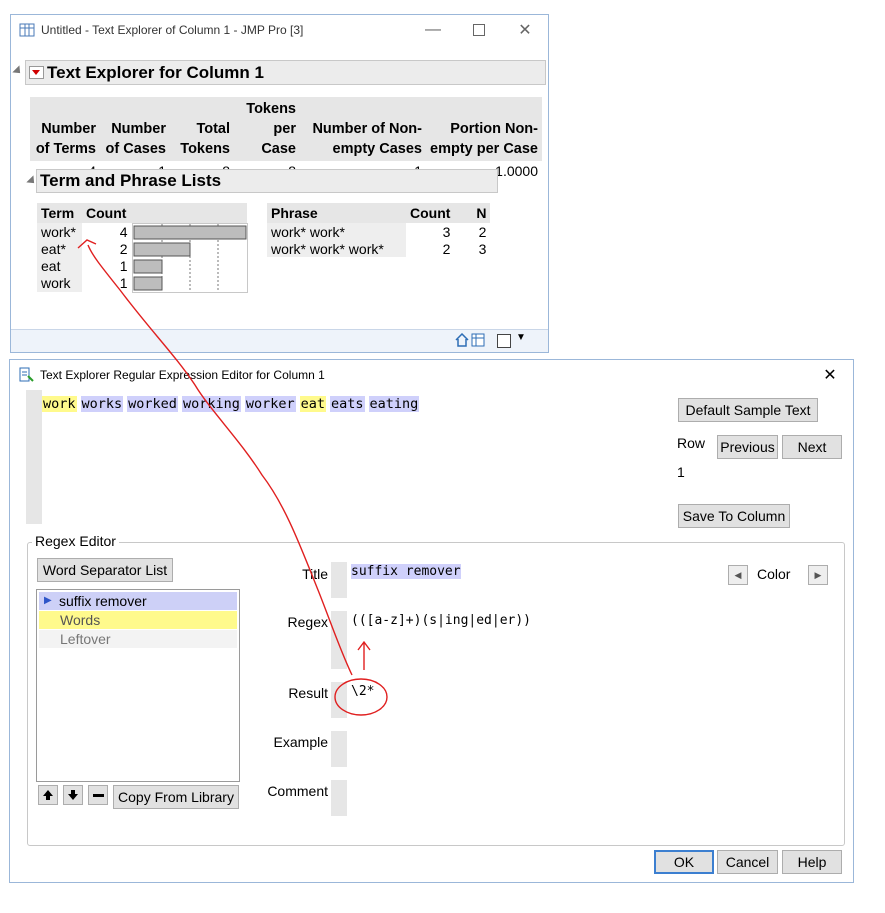 The height and width of the screenshot is (913, 885). What do you see at coordinates (36, 72) in the screenshot?
I see `red-triangle-menu-icon` at bounding box center [36, 72].